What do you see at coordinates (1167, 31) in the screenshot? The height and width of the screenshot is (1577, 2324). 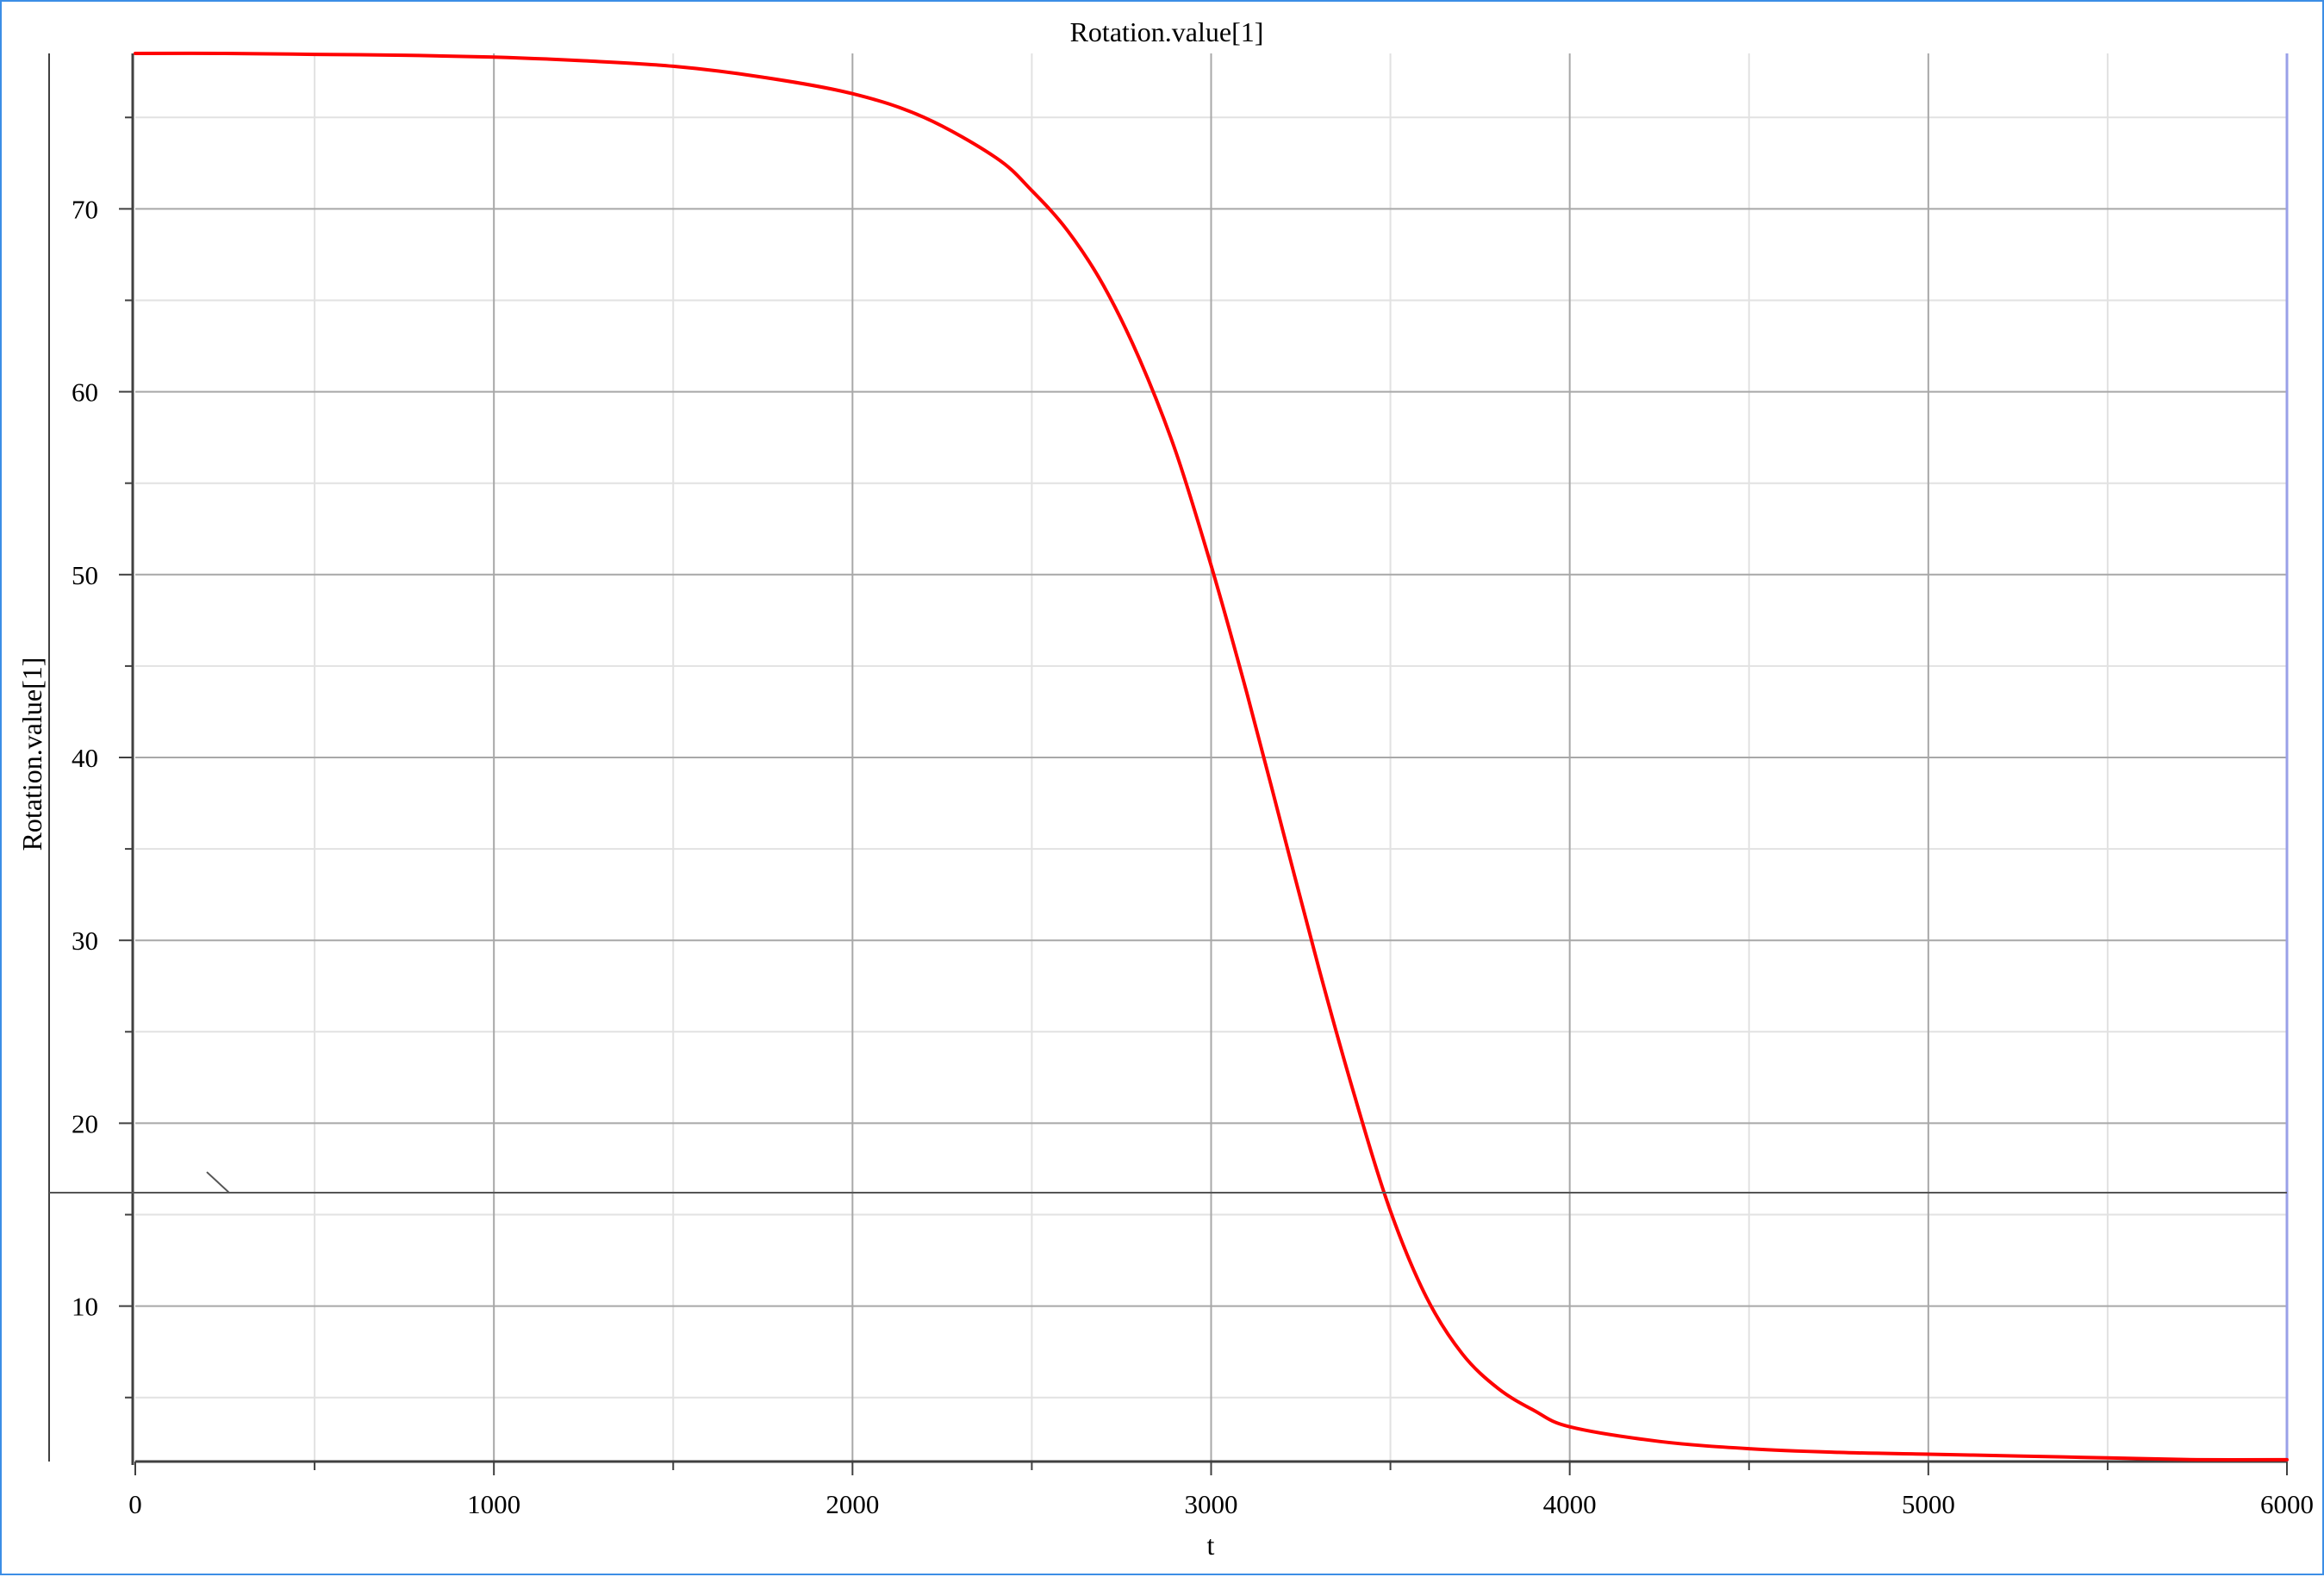 I see `chart-title: Rotation.value[1]` at bounding box center [1167, 31].